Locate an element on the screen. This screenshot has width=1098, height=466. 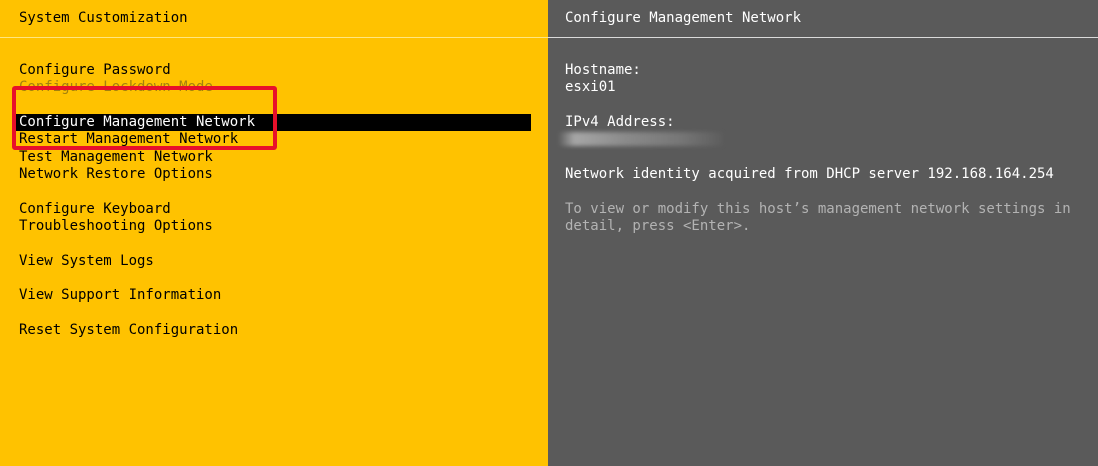
menu-item-reset-system-configuration: Reset System Configuration is located at coordinates (128, 330).